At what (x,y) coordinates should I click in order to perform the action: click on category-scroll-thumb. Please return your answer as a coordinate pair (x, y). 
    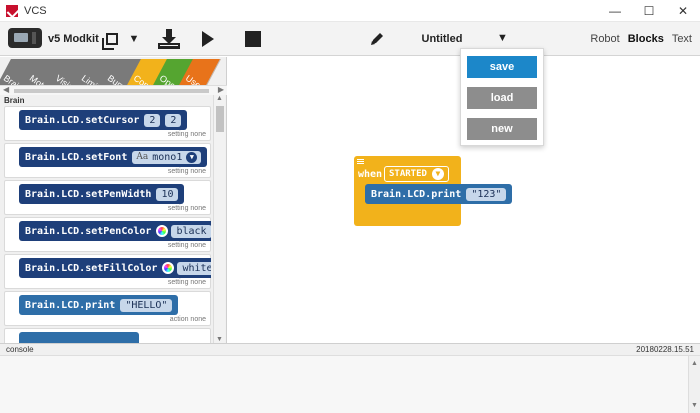
    Looking at the image, I should click on (111, 91).